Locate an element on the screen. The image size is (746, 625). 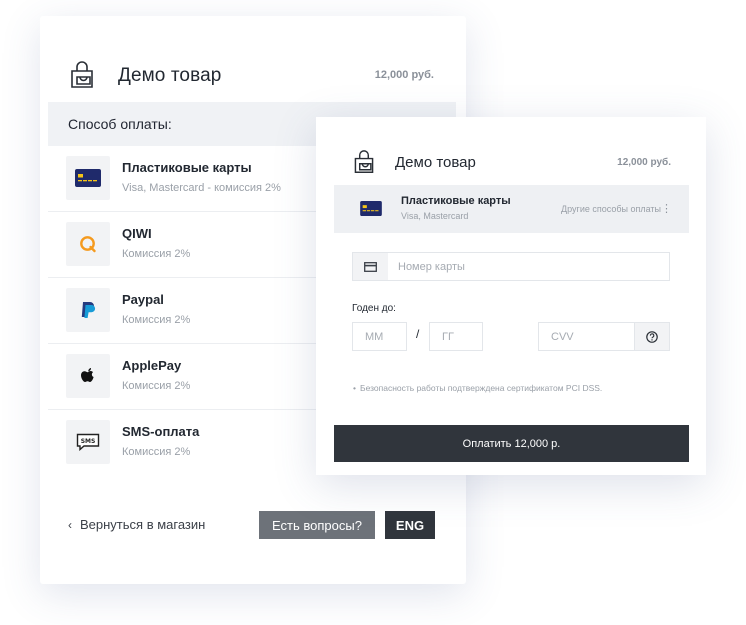
method-name: QIWI is located at coordinates (137, 233).